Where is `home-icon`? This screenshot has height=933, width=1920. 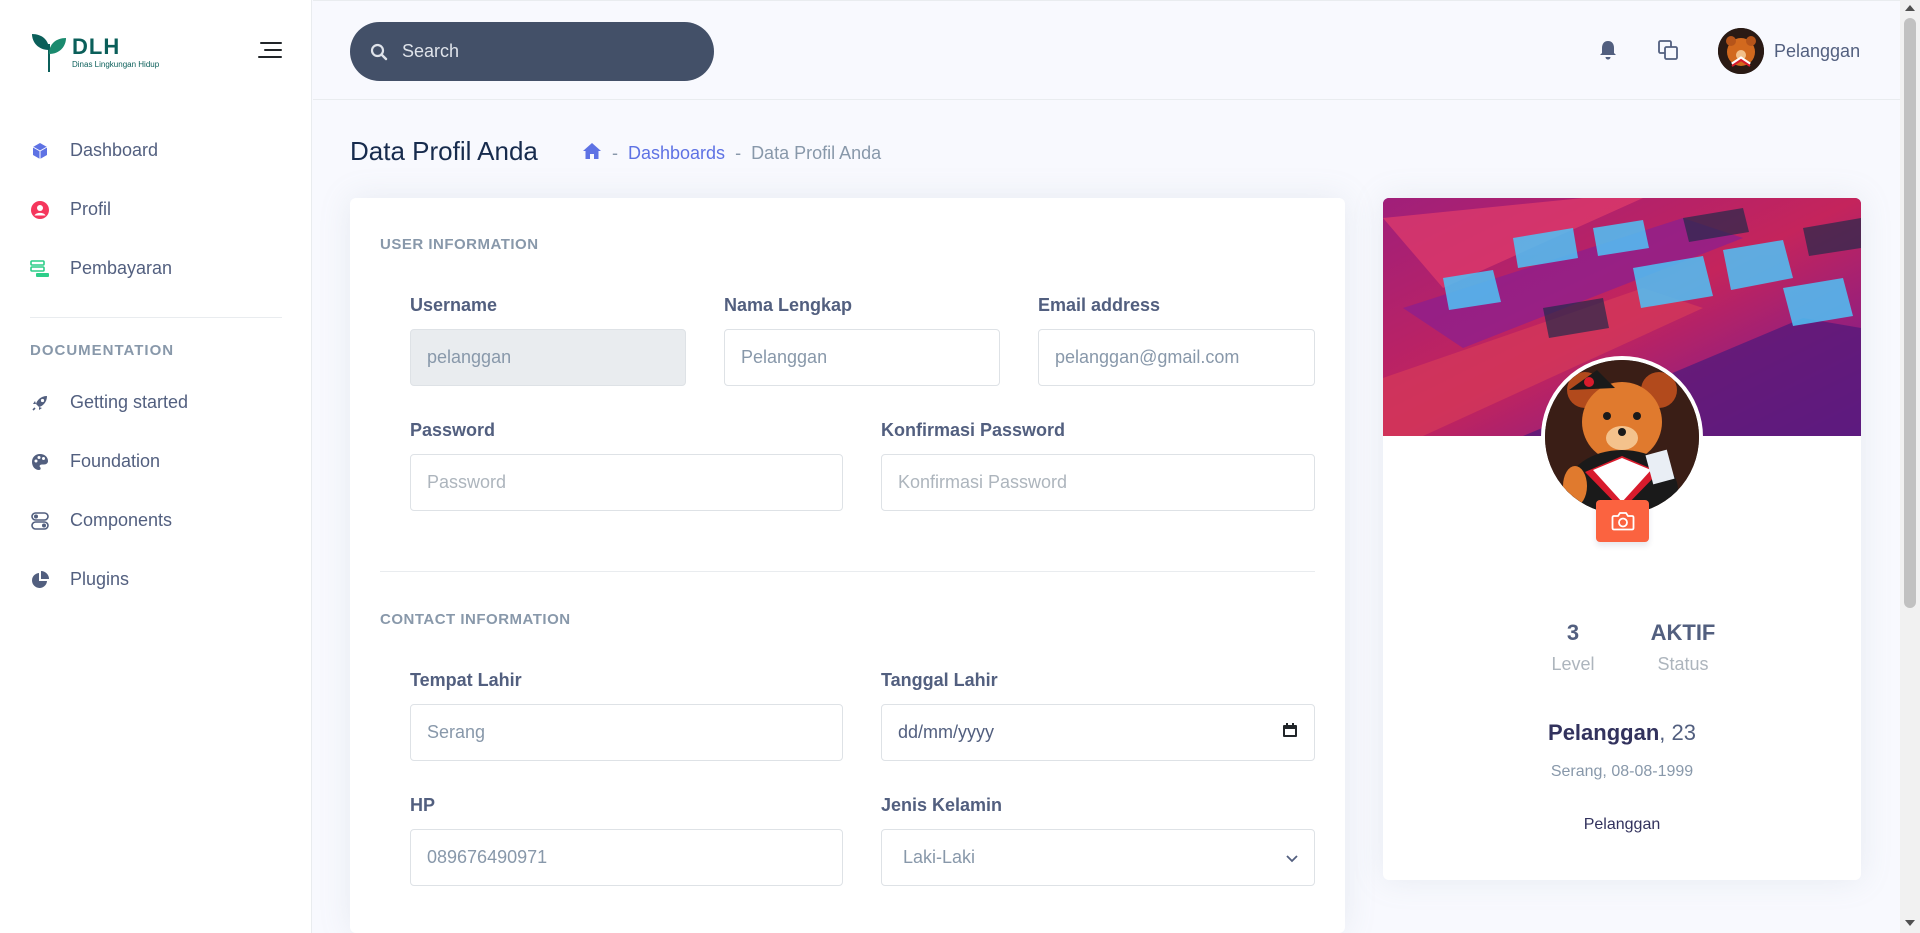
home-icon is located at coordinates (592, 153).